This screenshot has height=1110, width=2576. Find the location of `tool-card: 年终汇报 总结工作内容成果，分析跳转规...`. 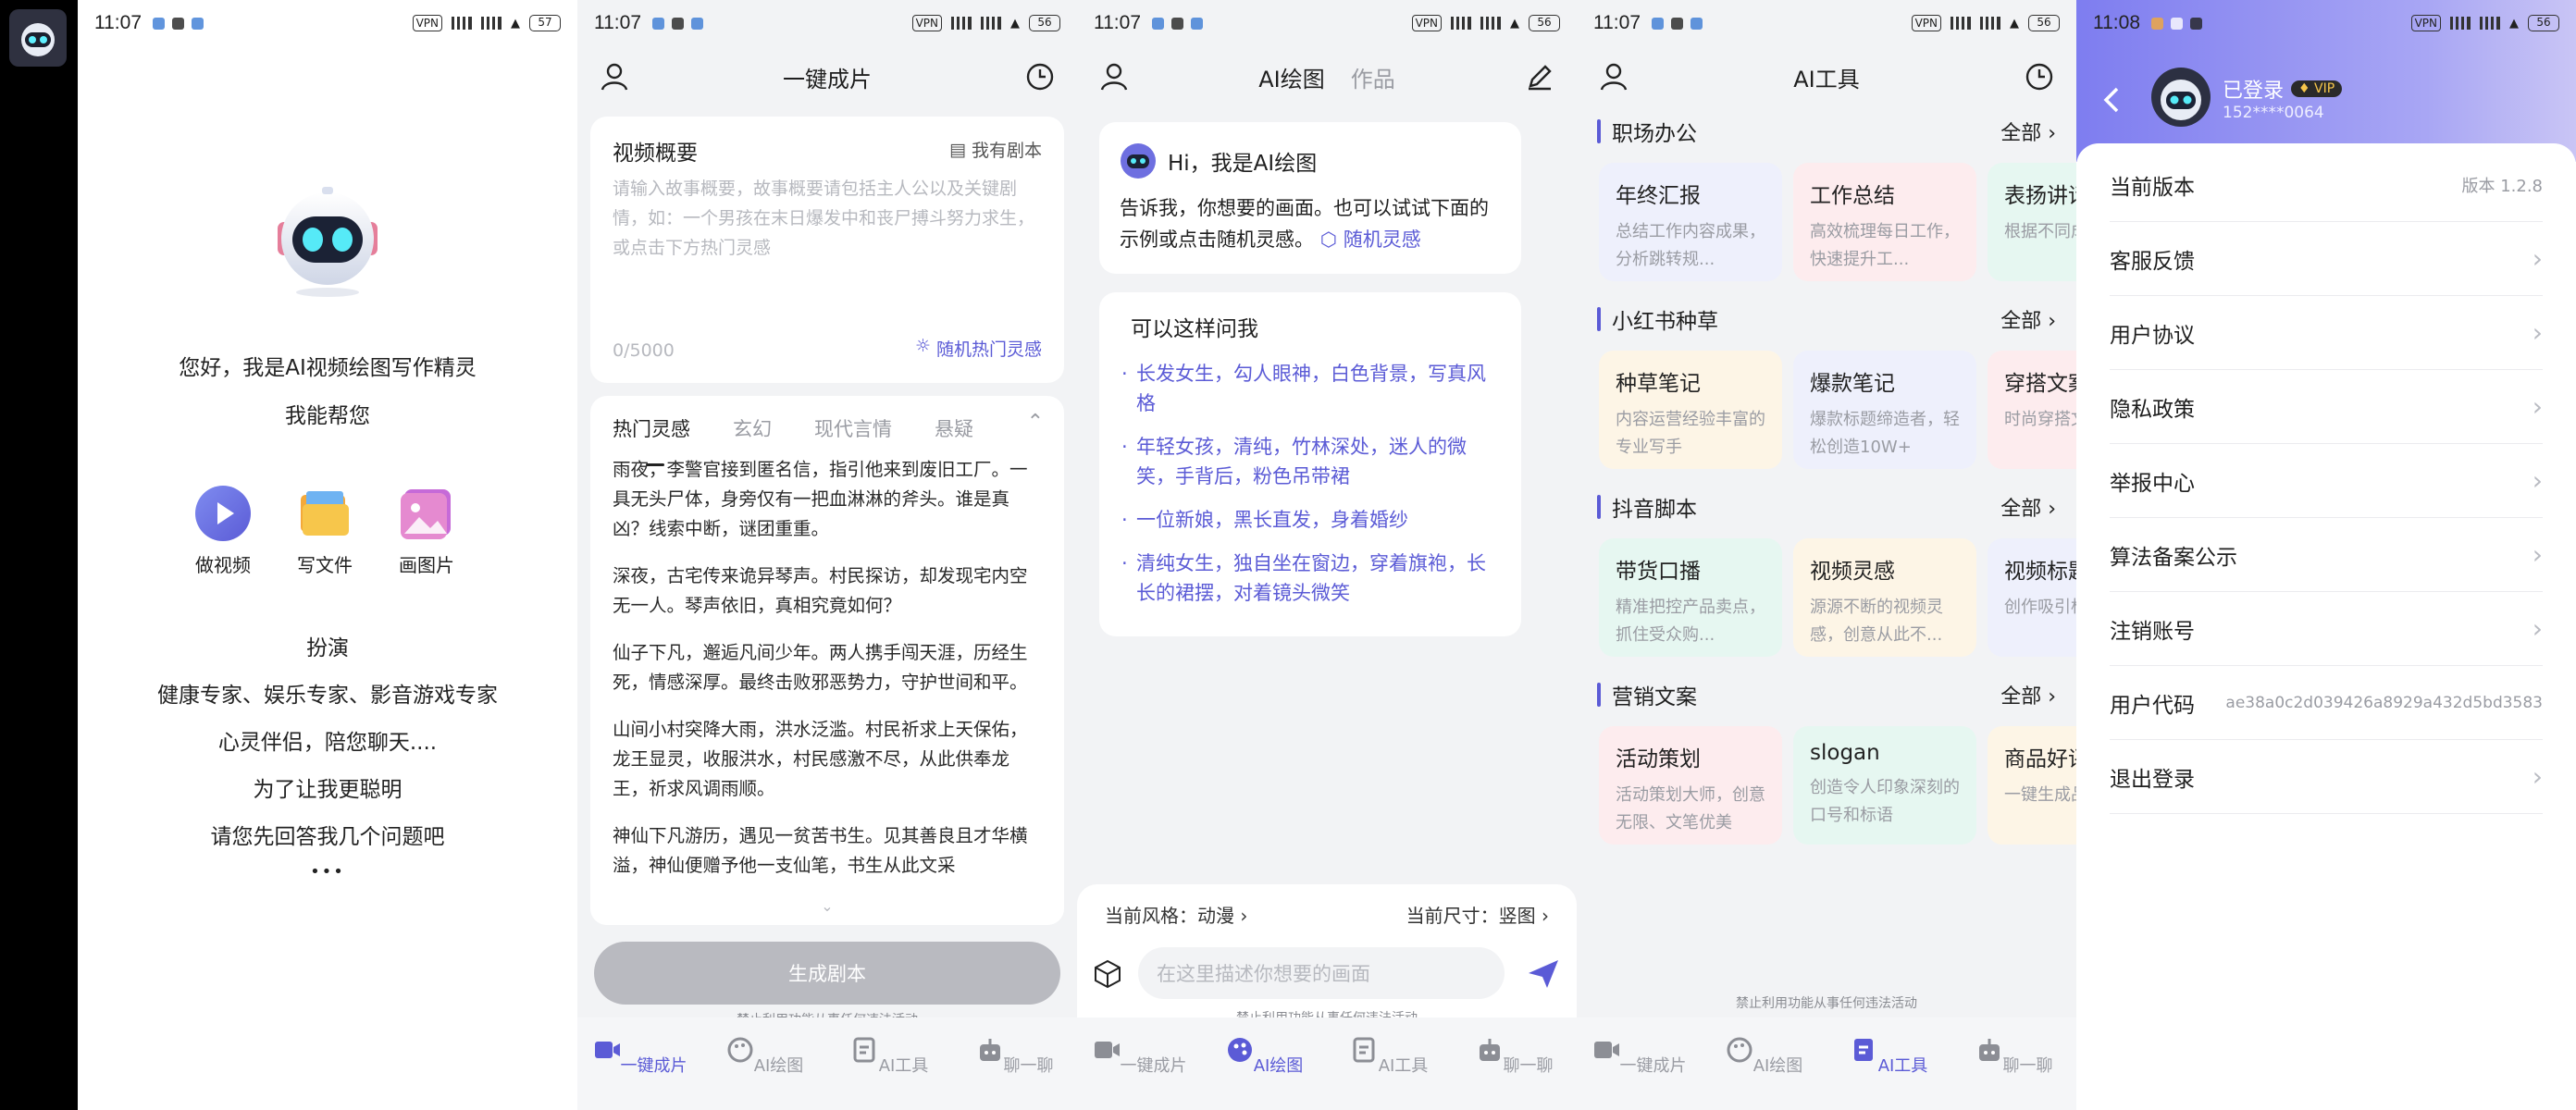

tool-card: 年终汇报 总结工作内容成果，分析跳转规... is located at coordinates (1690, 222).